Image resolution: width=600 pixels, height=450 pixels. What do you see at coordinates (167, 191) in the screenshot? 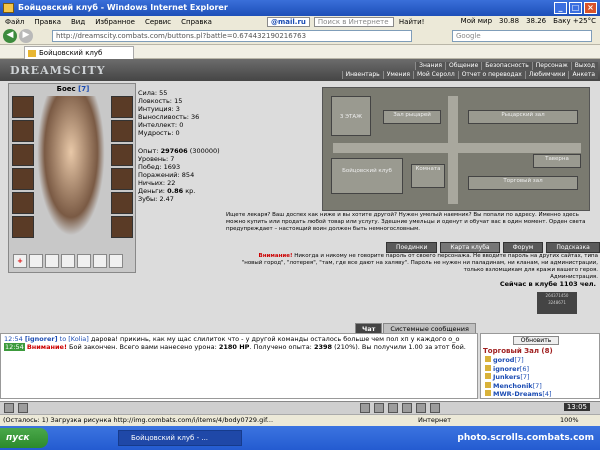
I see `stat-money: Деньги: 0.86 кр.` at bounding box center [167, 191].